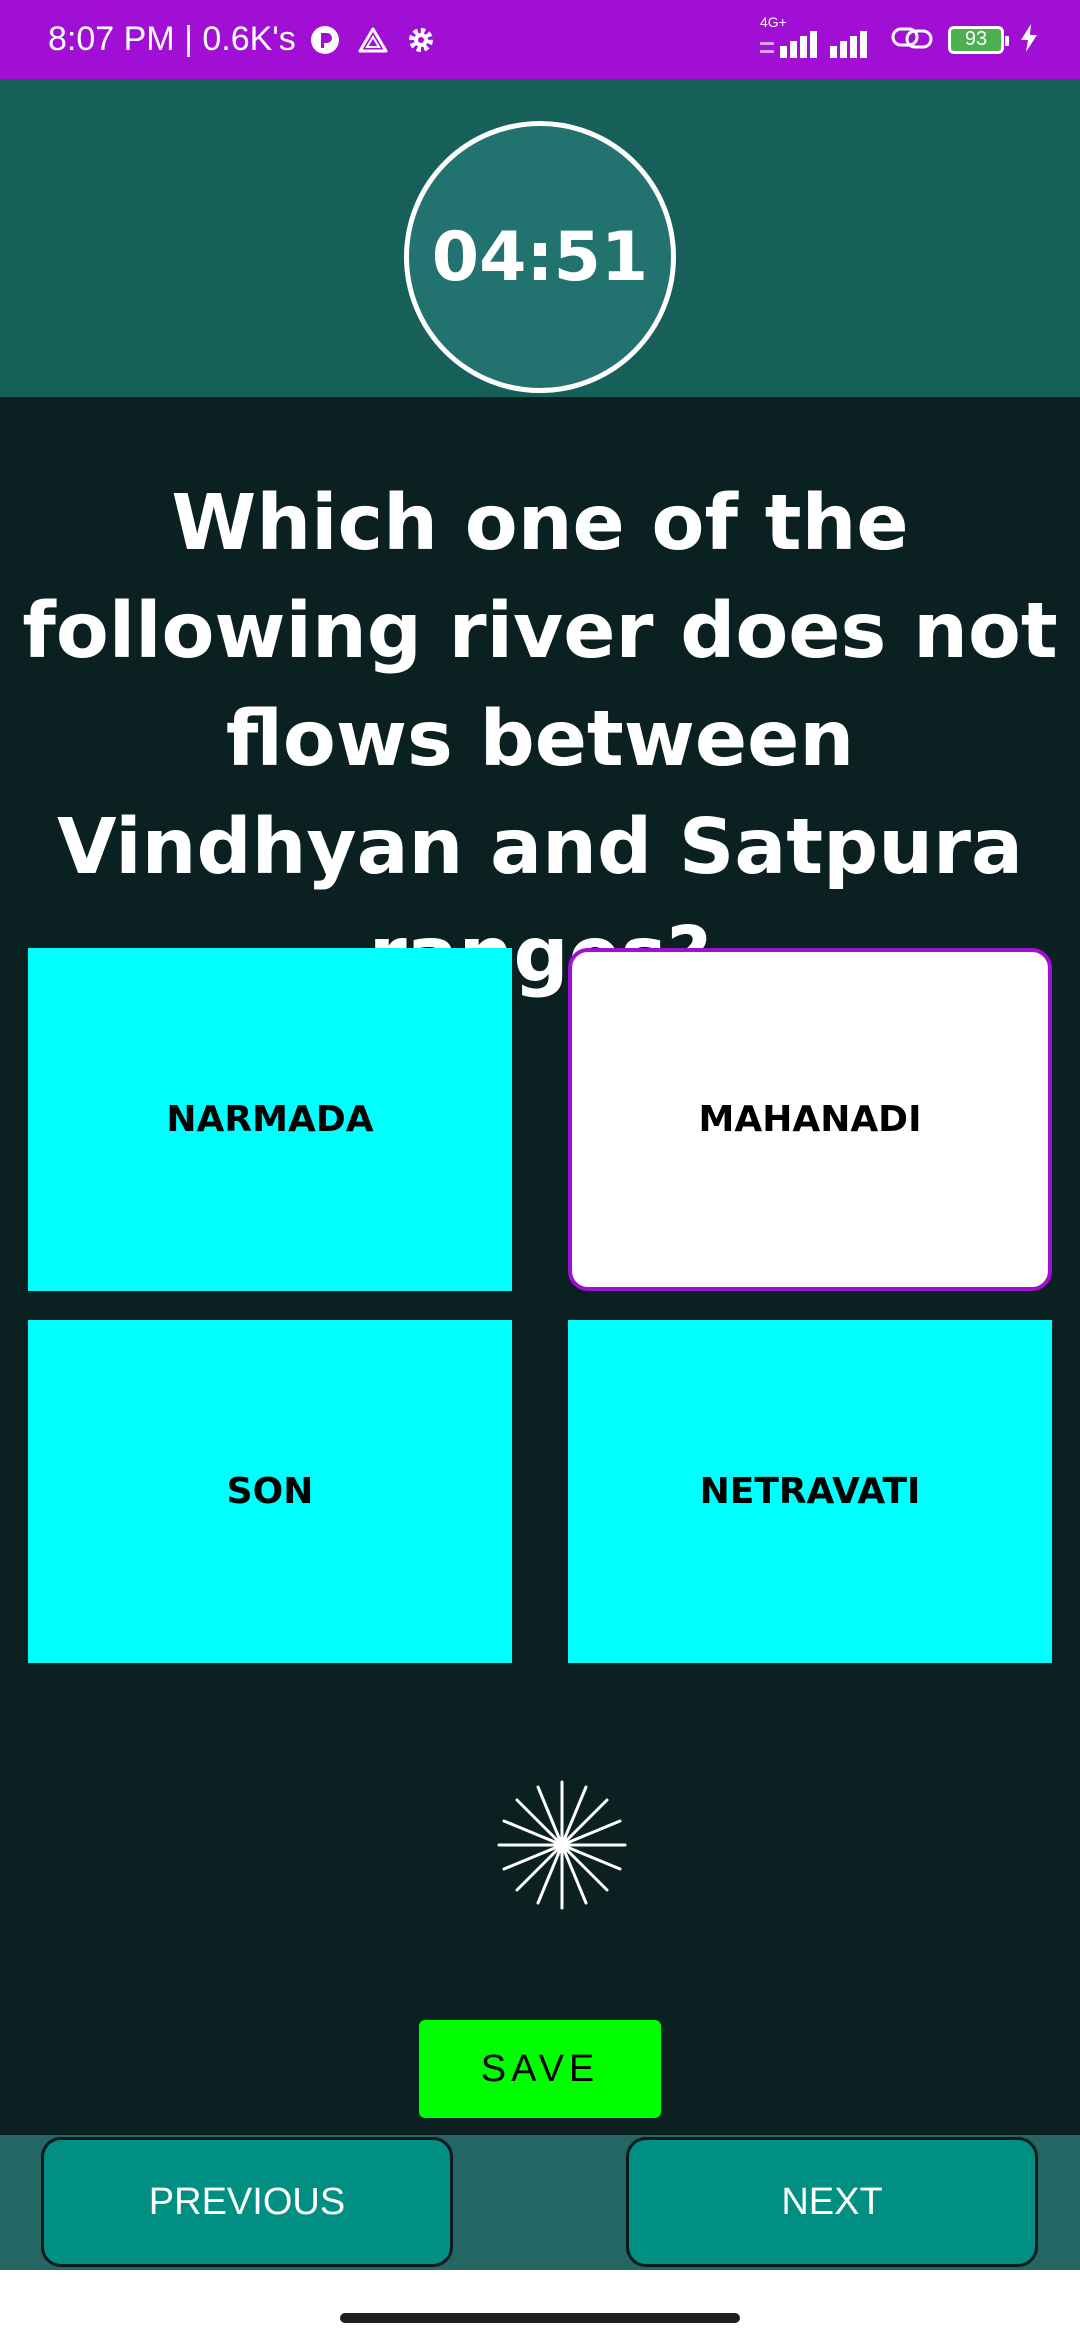  I want to click on option-label: NARMADA, so click(270, 1119).